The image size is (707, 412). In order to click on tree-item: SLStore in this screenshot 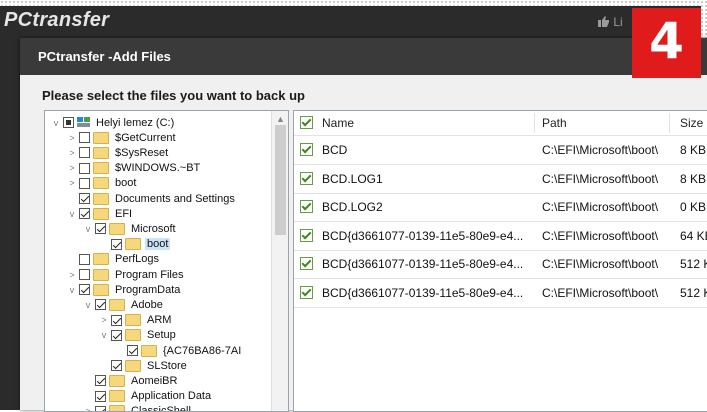, I will do `click(144, 365)`.